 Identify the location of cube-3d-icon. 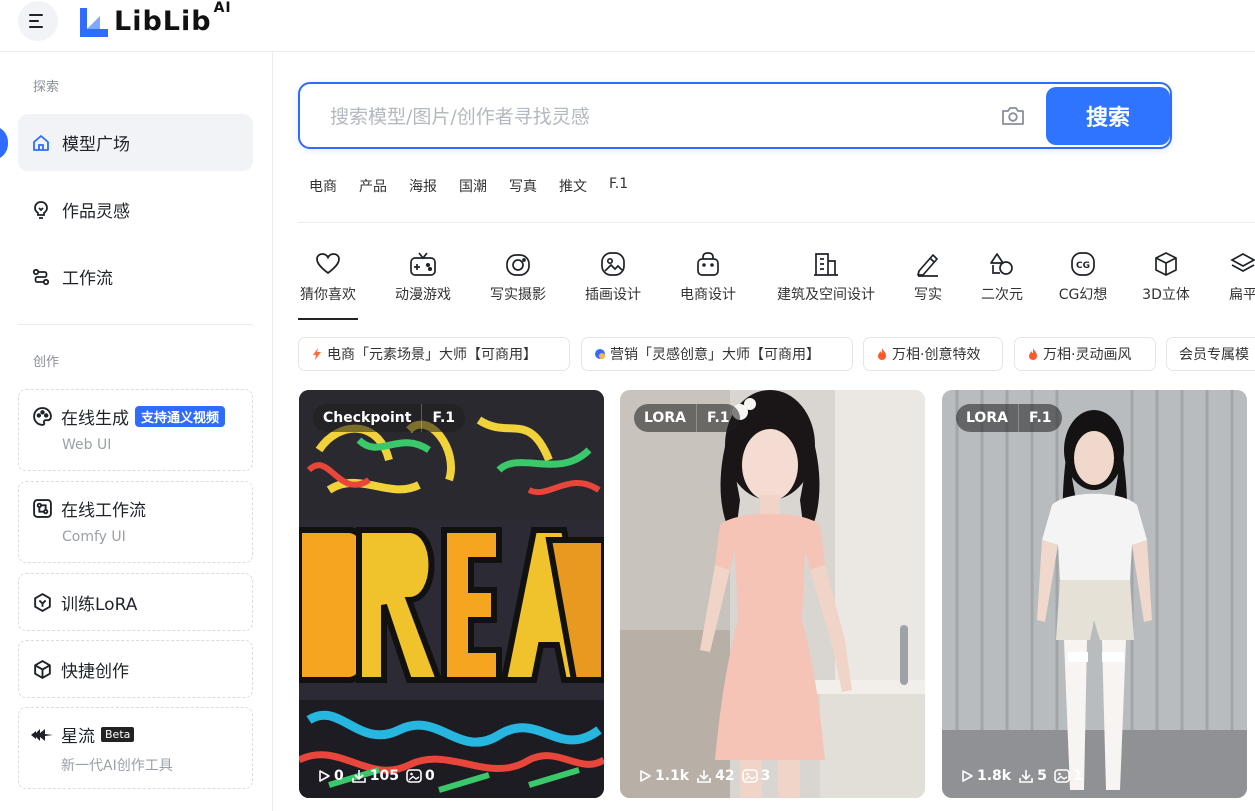
(1166, 264).